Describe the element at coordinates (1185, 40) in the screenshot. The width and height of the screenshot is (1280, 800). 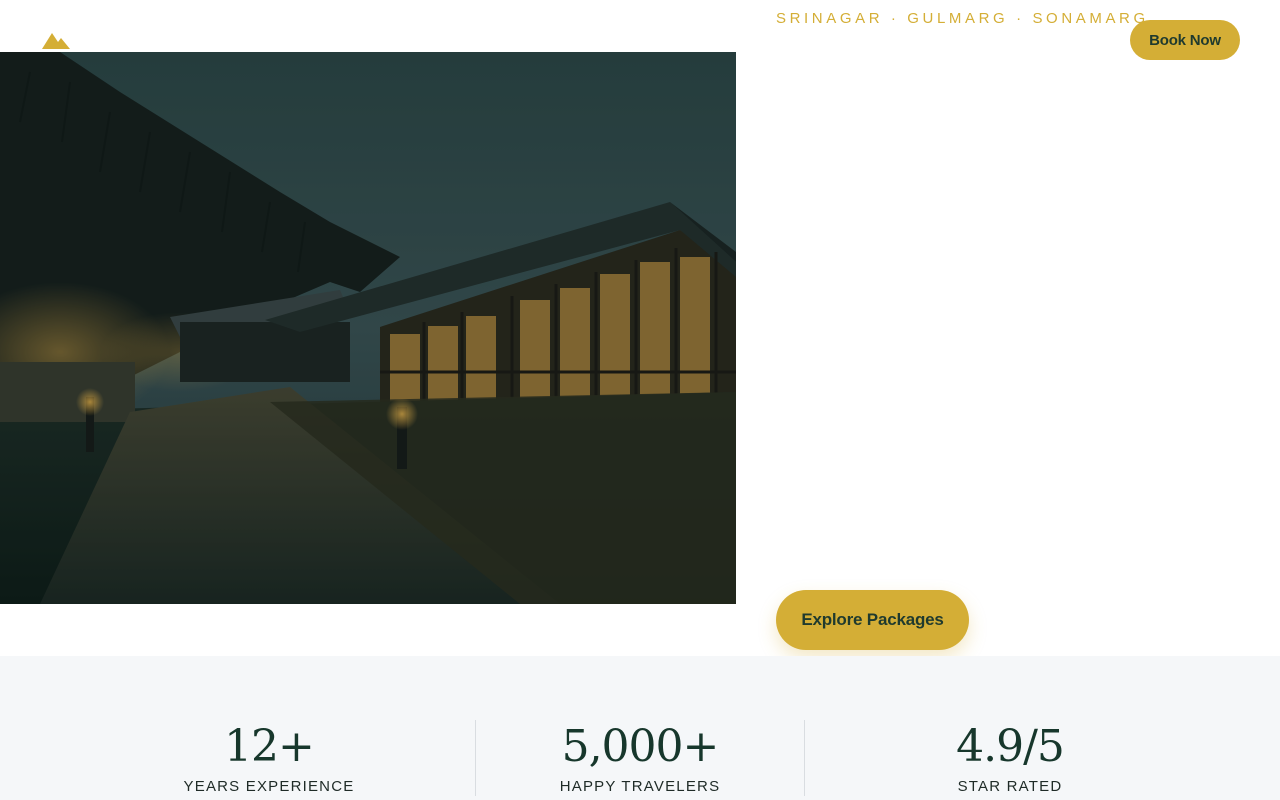
I see `book-now-button: Book Now` at that location.